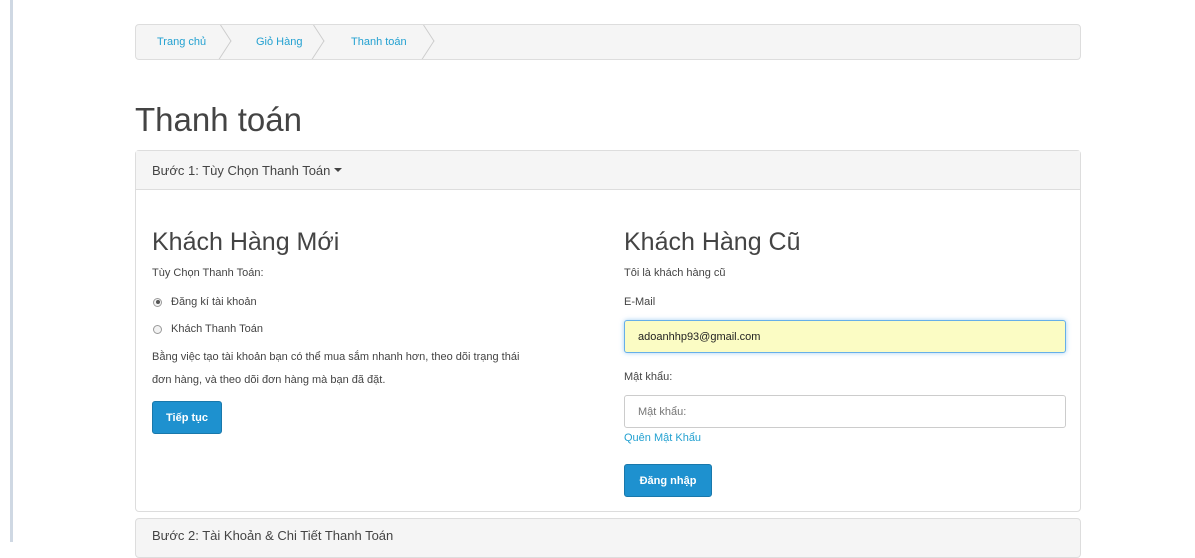 Image resolution: width=1195 pixels, height=558 pixels. I want to click on radio-selected-dot-icon, so click(157, 302).